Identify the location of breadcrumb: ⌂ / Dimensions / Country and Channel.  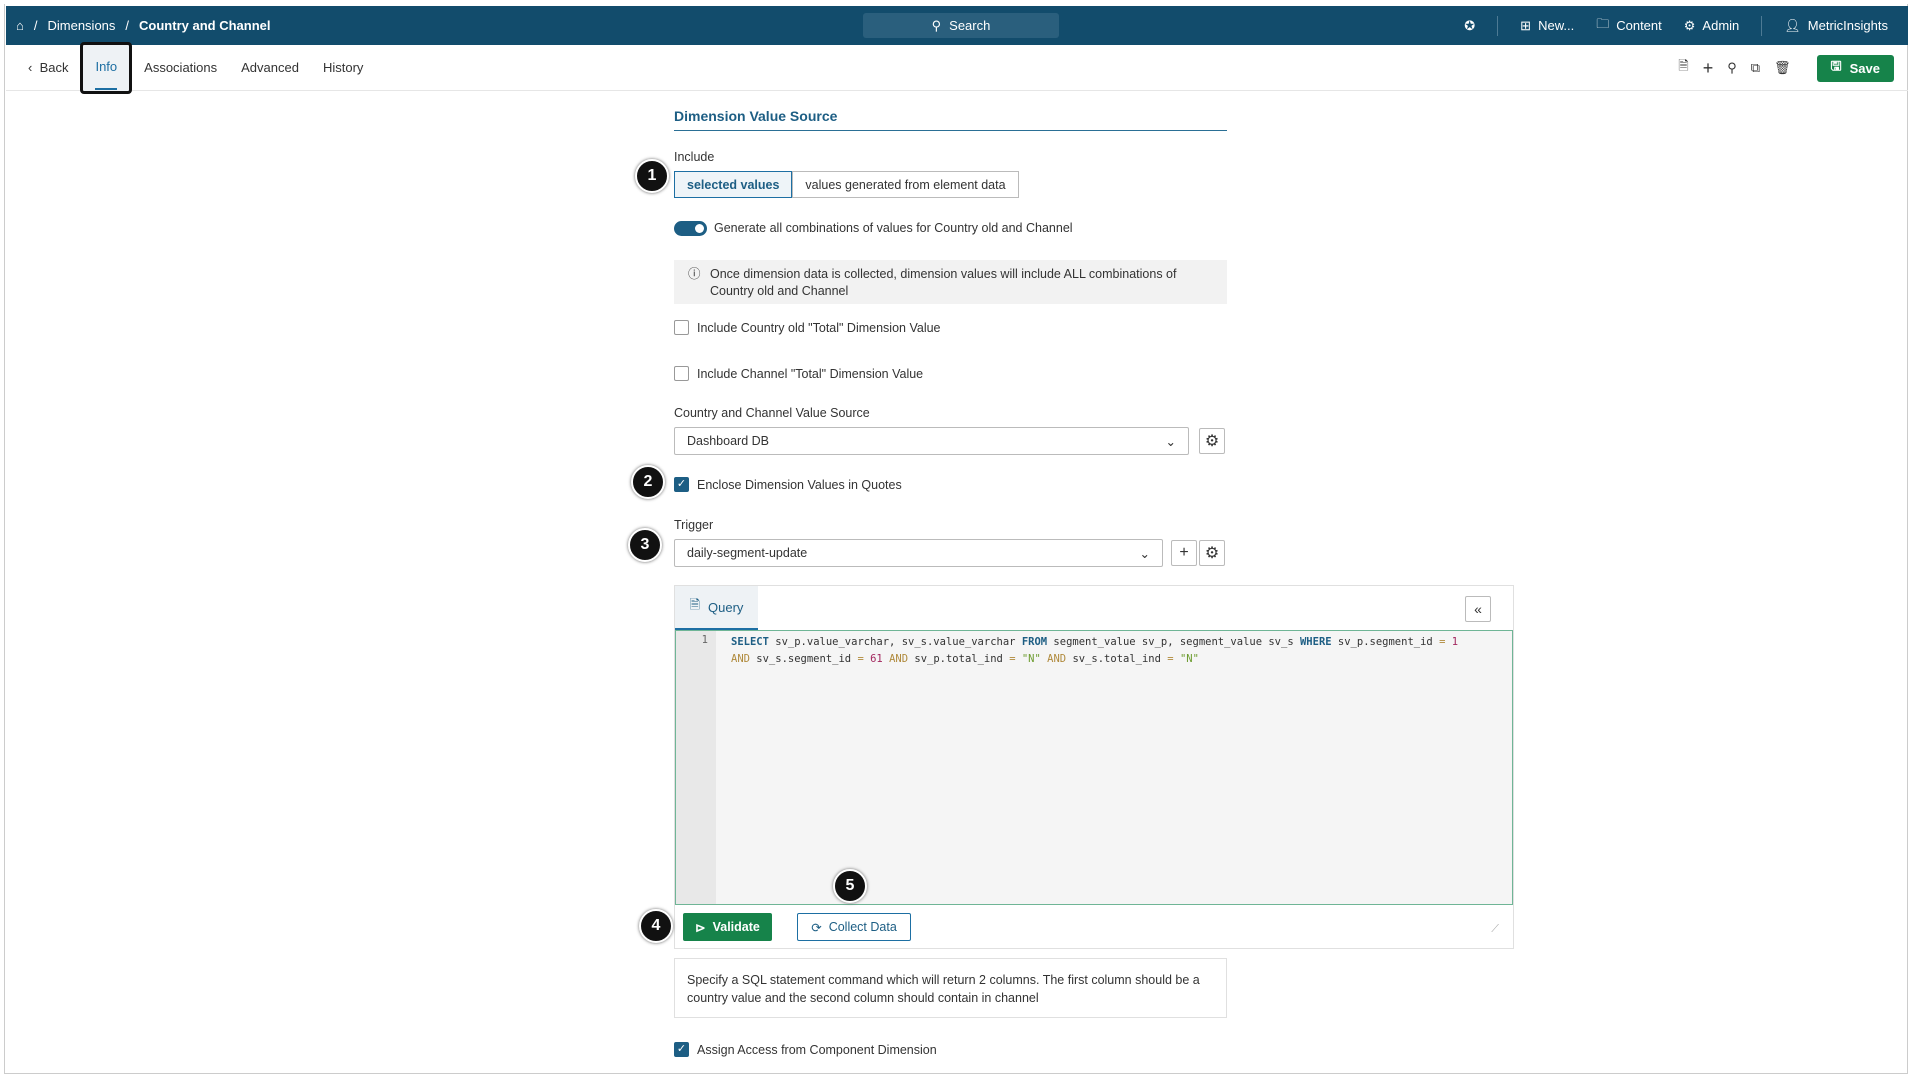
(143, 25).